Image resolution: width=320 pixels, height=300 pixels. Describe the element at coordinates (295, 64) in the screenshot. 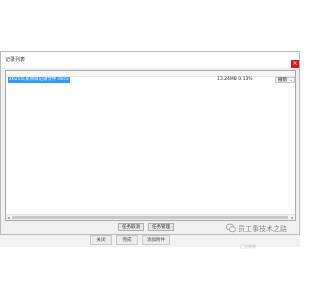

I see `close-icon: ×` at that location.